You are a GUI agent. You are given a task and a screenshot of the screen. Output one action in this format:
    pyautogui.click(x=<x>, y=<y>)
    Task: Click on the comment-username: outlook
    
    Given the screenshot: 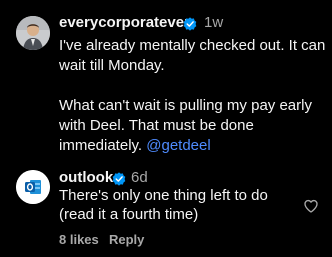 What is the action you would take?
    pyautogui.click(x=86, y=177)
    